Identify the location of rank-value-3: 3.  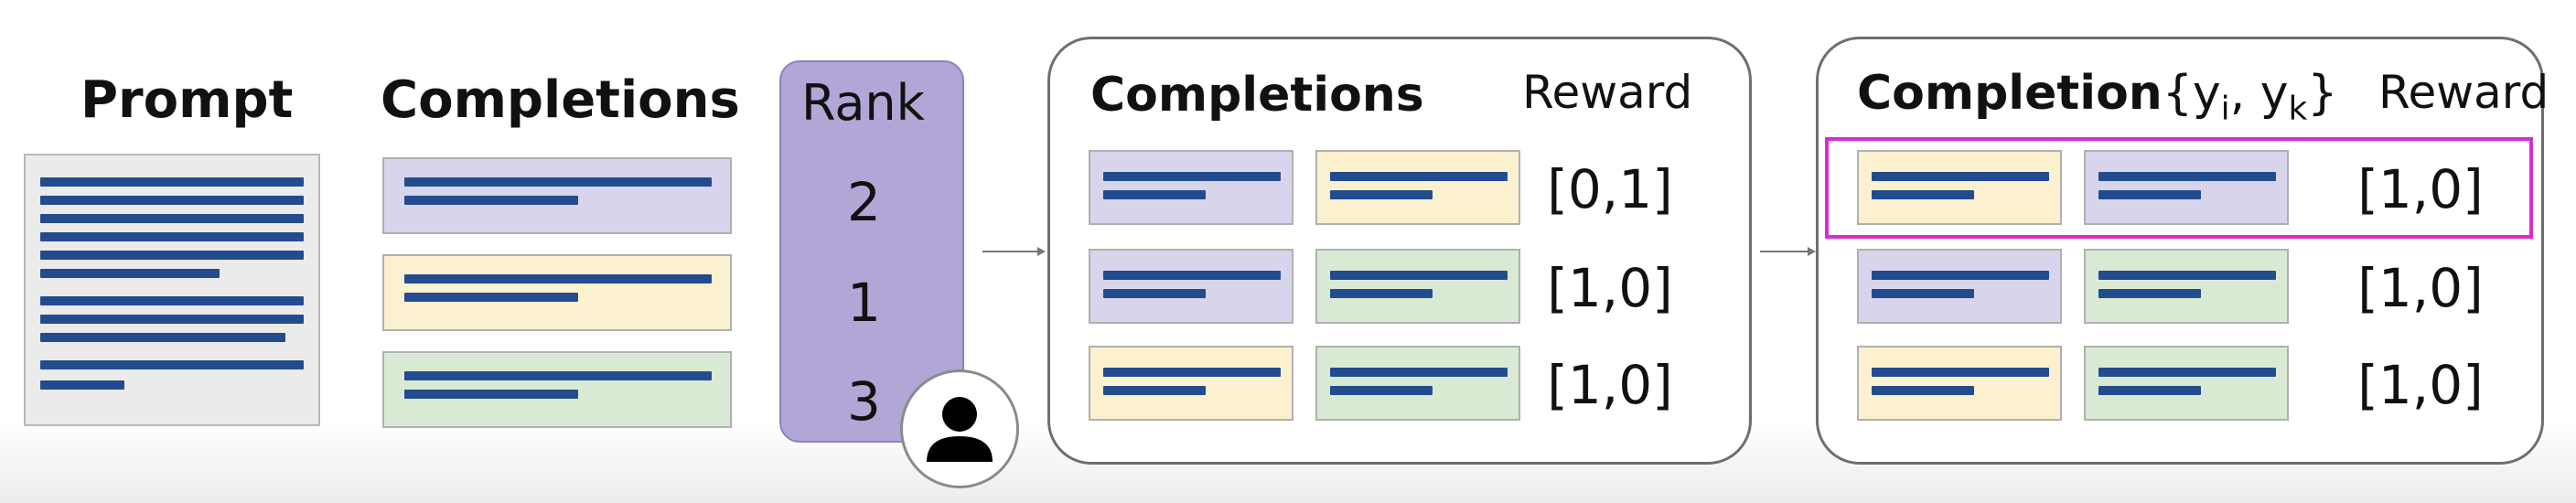
(864, 401).